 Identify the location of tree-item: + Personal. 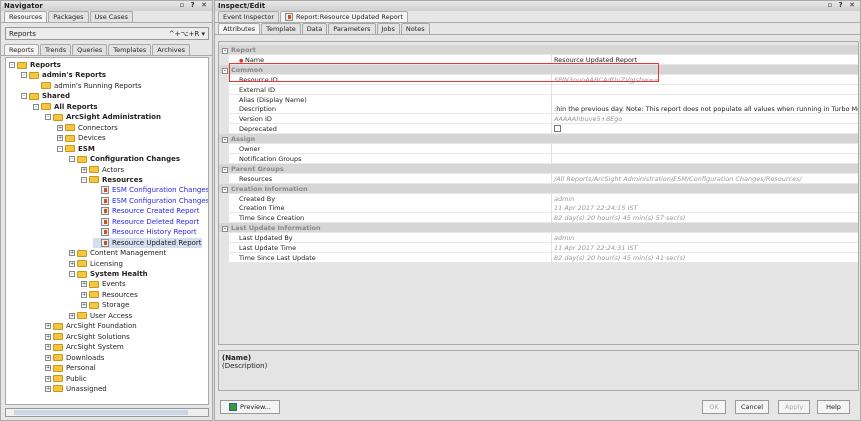
(70, 368).